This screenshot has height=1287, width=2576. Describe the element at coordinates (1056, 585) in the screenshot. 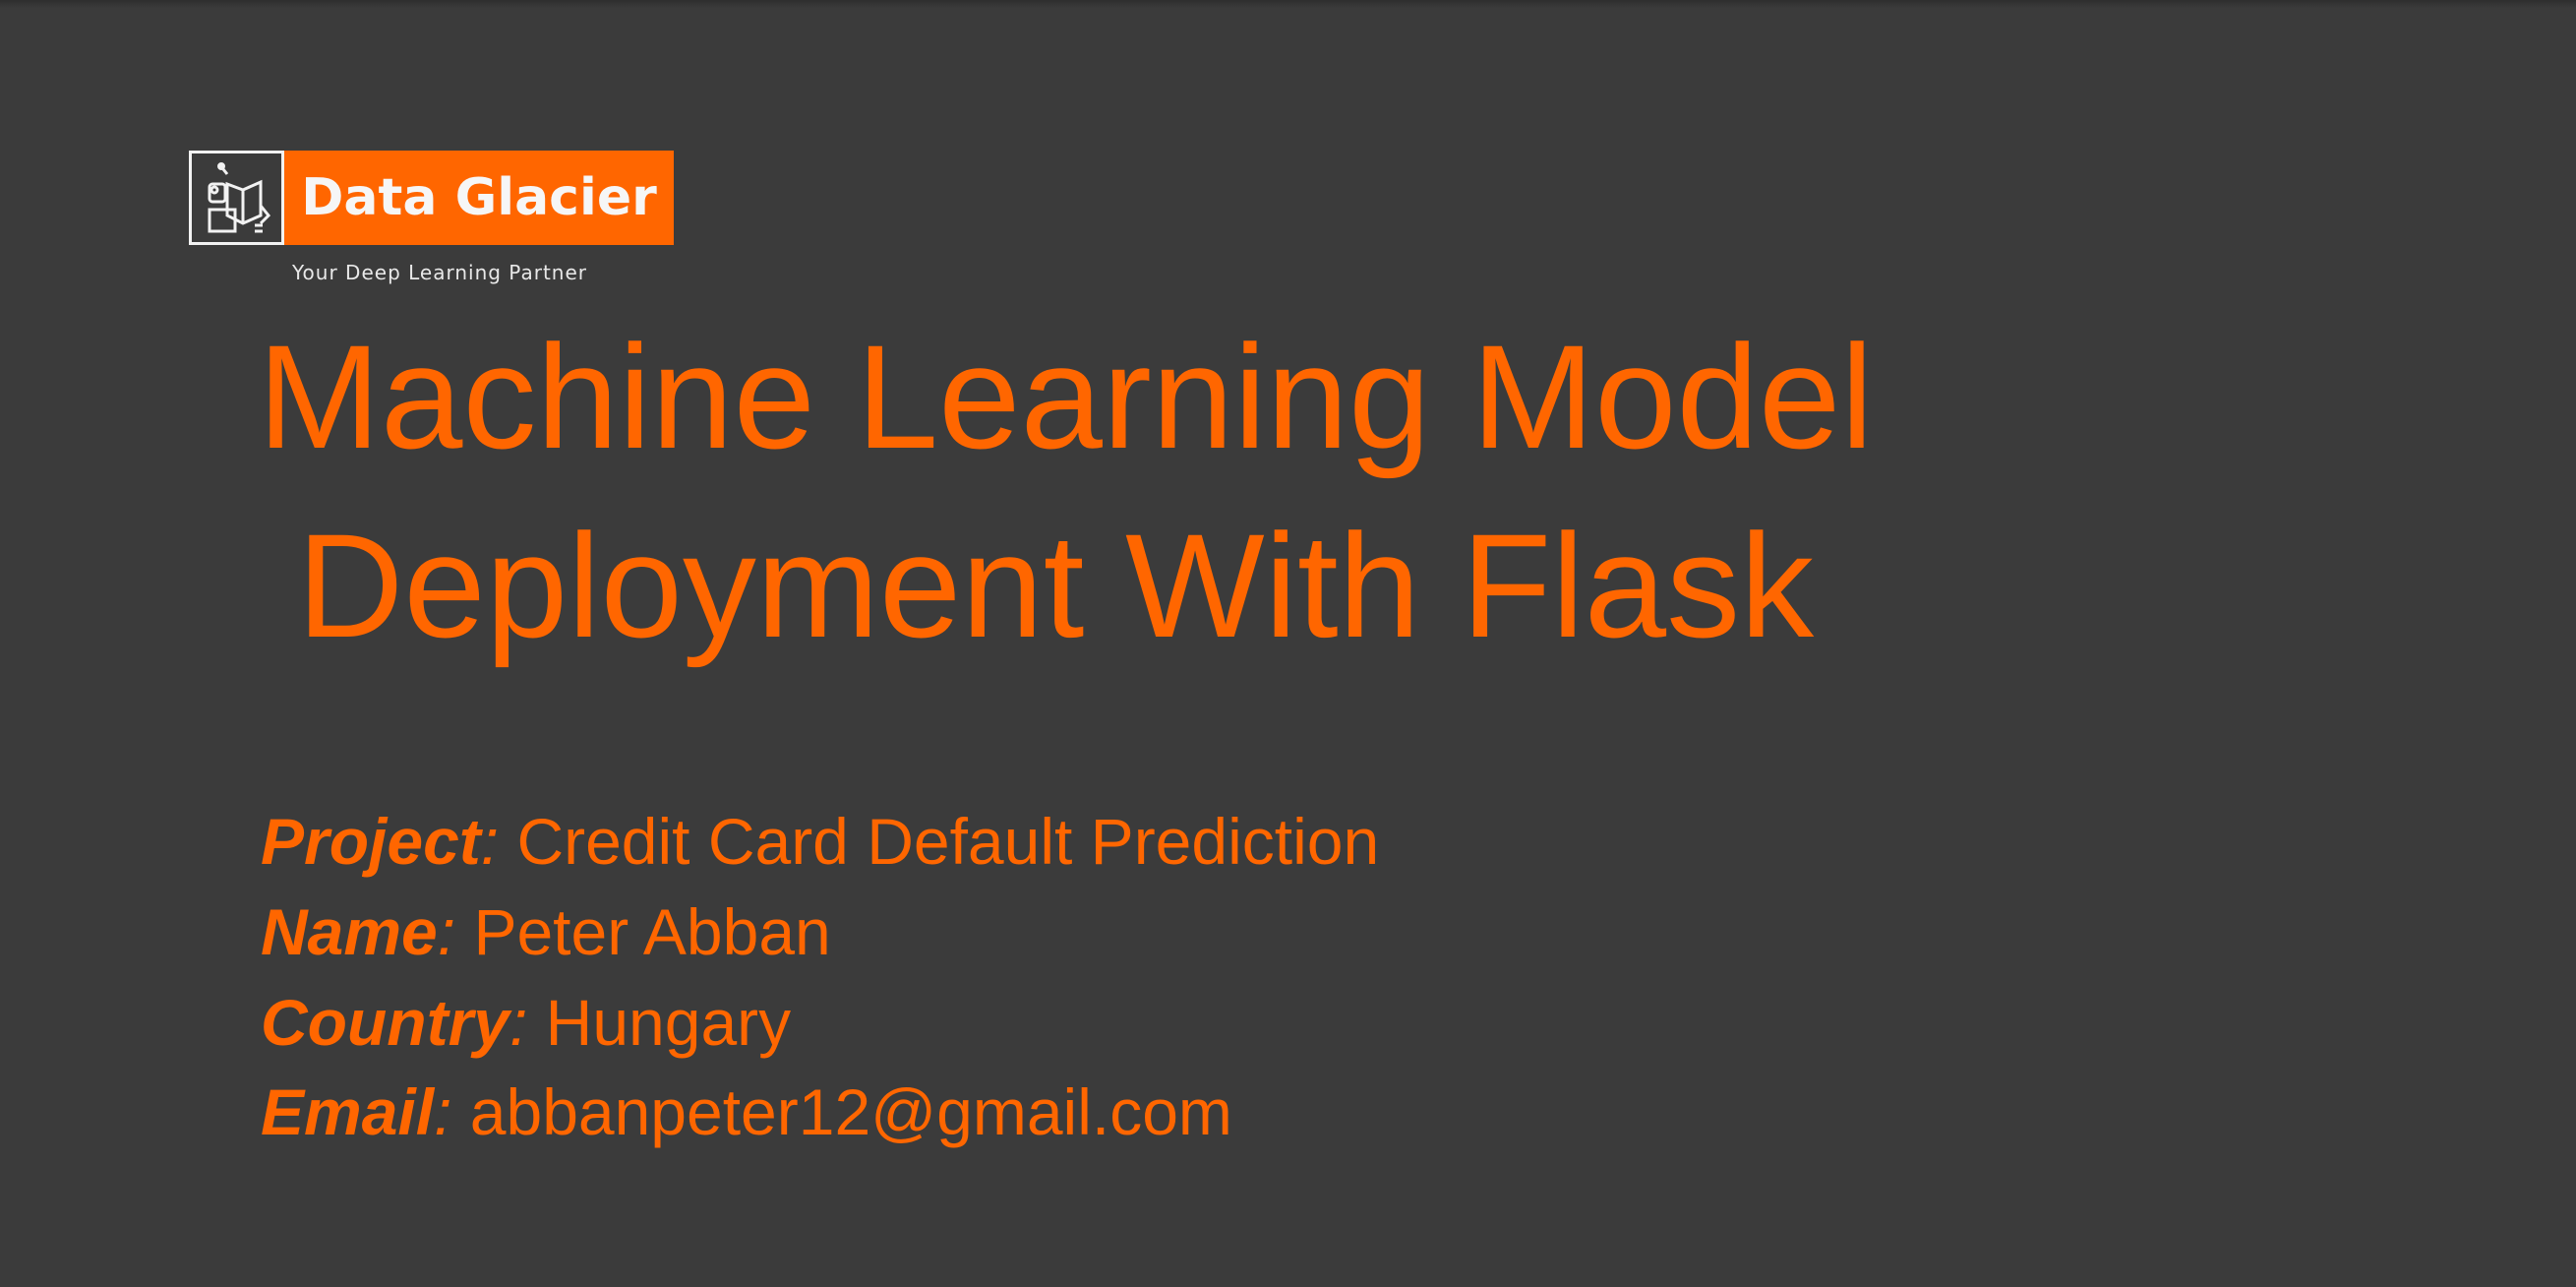

I see `title-line-2: Deployment With Flask` at that location.